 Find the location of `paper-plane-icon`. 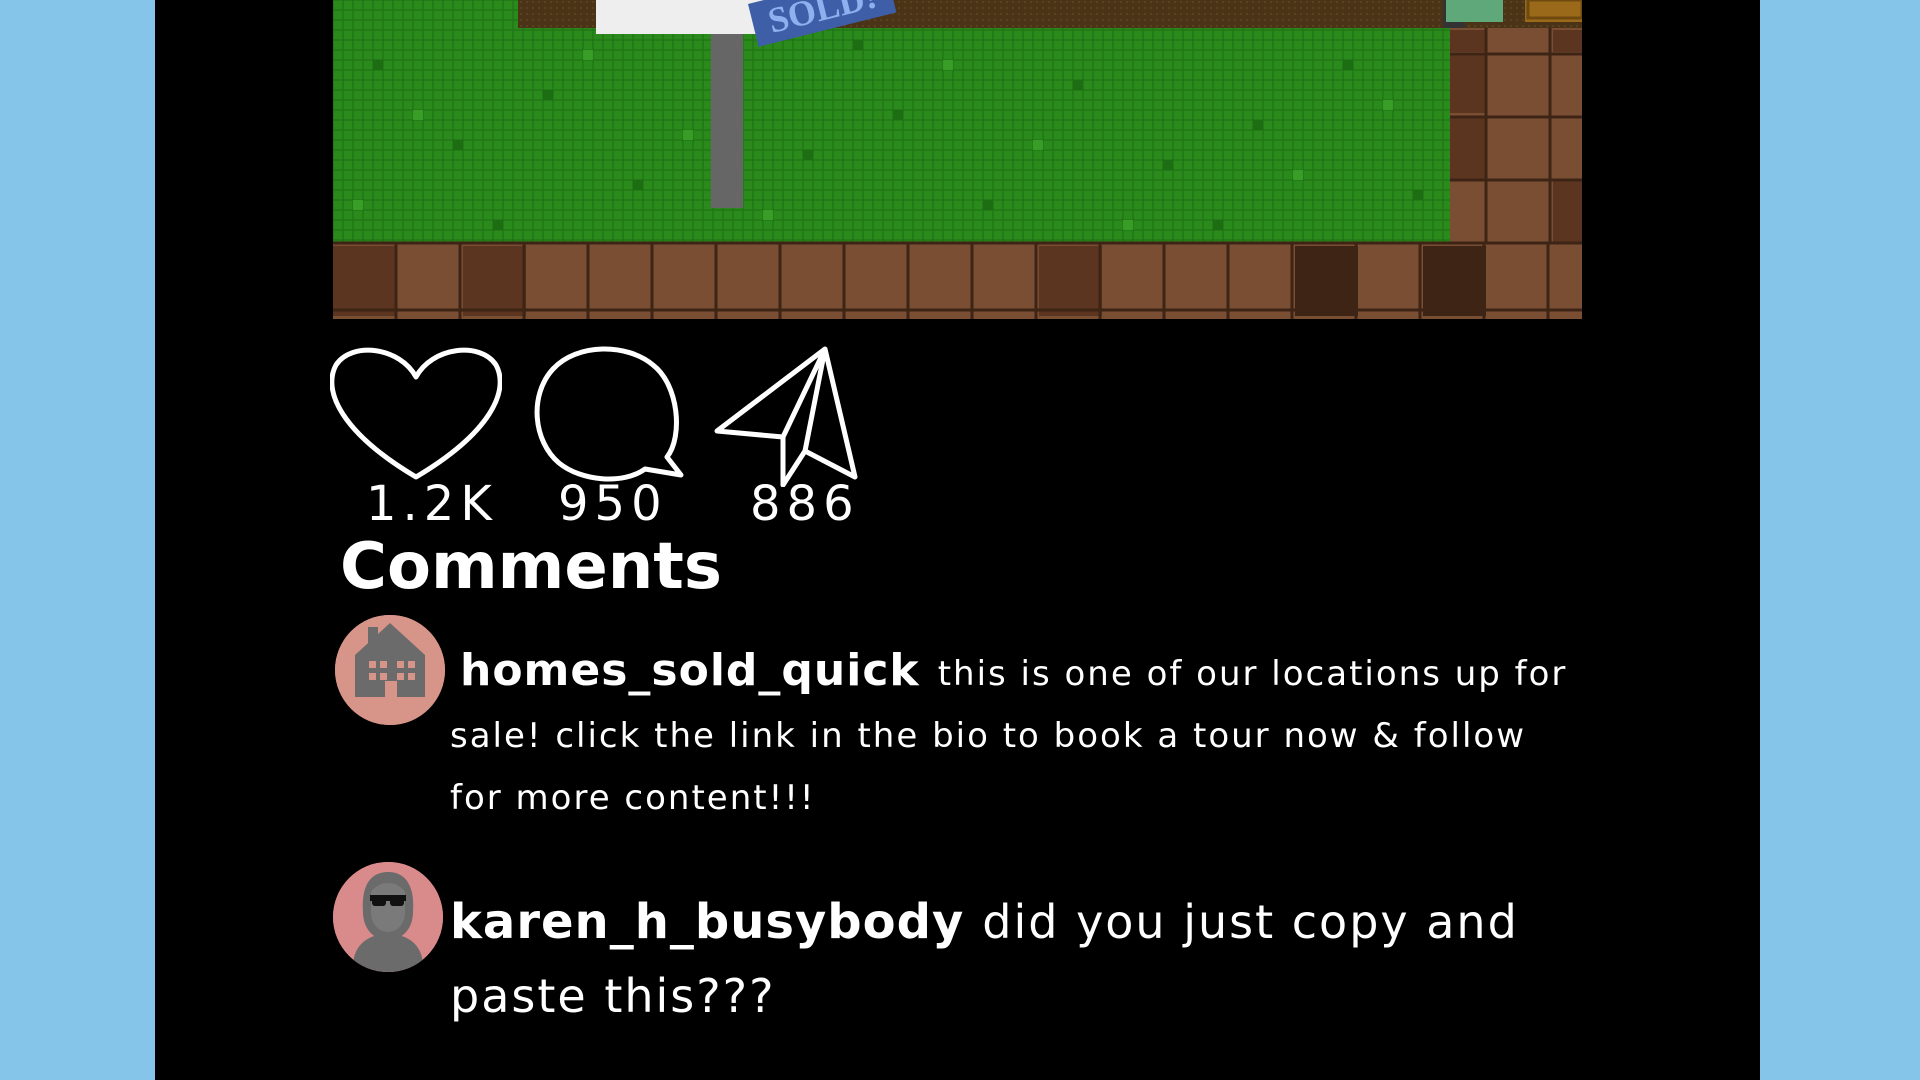

paper-plane-icon is located at coordinates (786, 417).